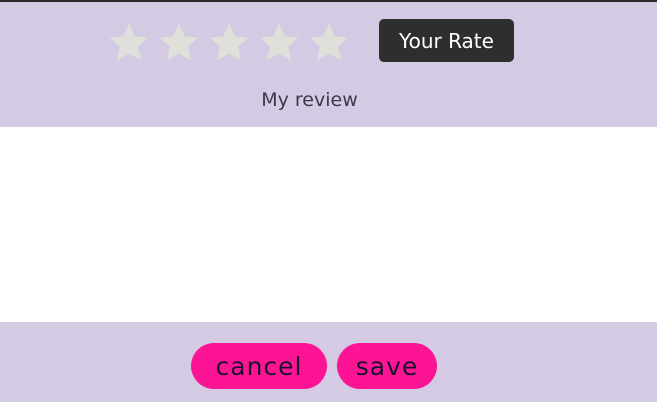  What do you see at coordinates (387, 366) in the screenshot?
I see `save-button: save` at bounding box center [387, 366].